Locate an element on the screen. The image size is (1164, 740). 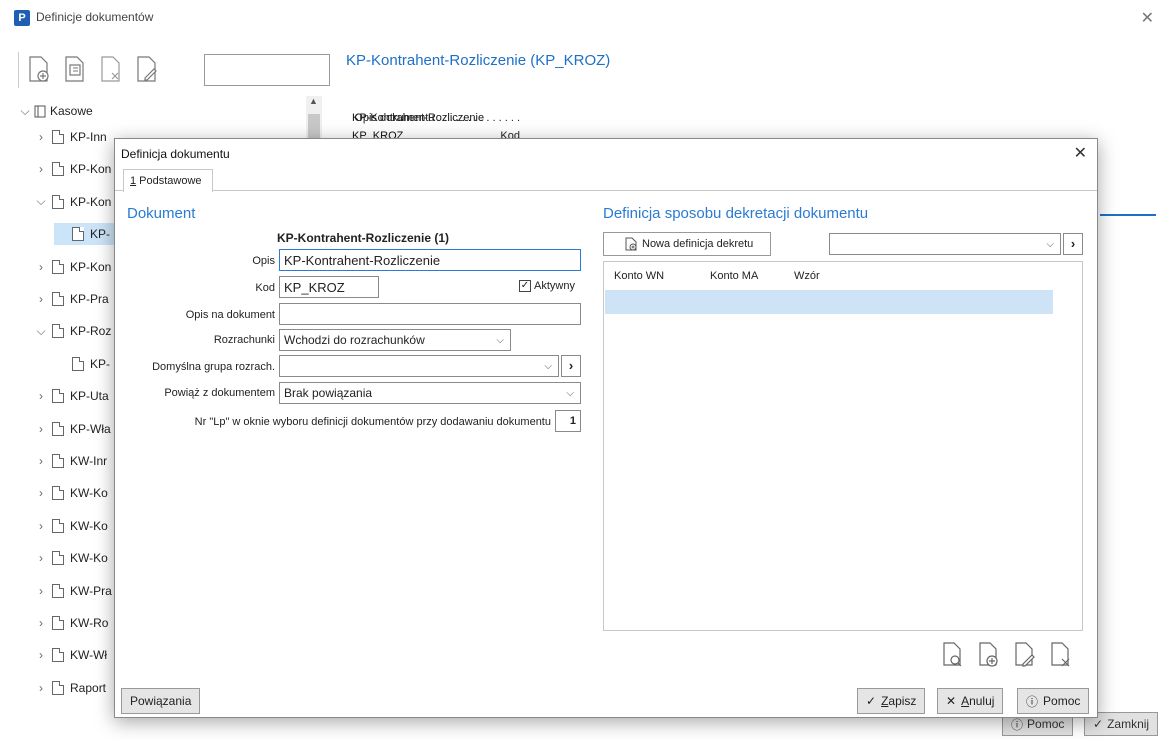
powiazania-button: Powiązania is located at coordinates (161, 701).